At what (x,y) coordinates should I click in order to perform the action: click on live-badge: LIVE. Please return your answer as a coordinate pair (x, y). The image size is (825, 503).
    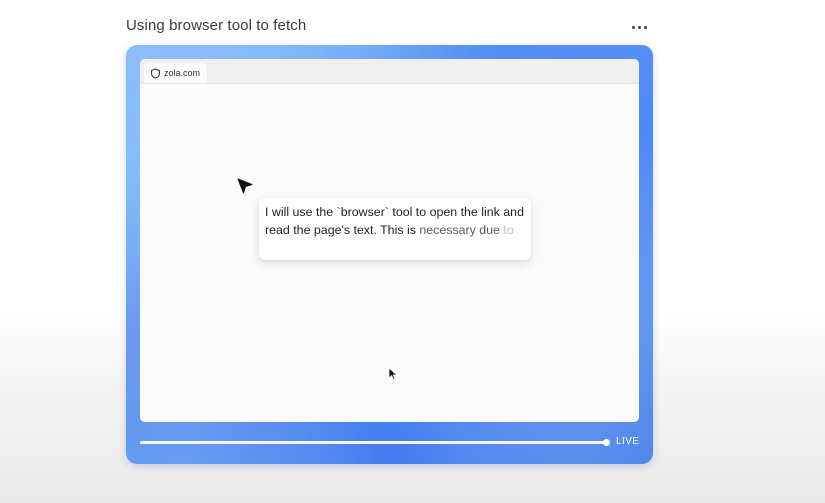
    Looking at the image, I should click on (628, 441).